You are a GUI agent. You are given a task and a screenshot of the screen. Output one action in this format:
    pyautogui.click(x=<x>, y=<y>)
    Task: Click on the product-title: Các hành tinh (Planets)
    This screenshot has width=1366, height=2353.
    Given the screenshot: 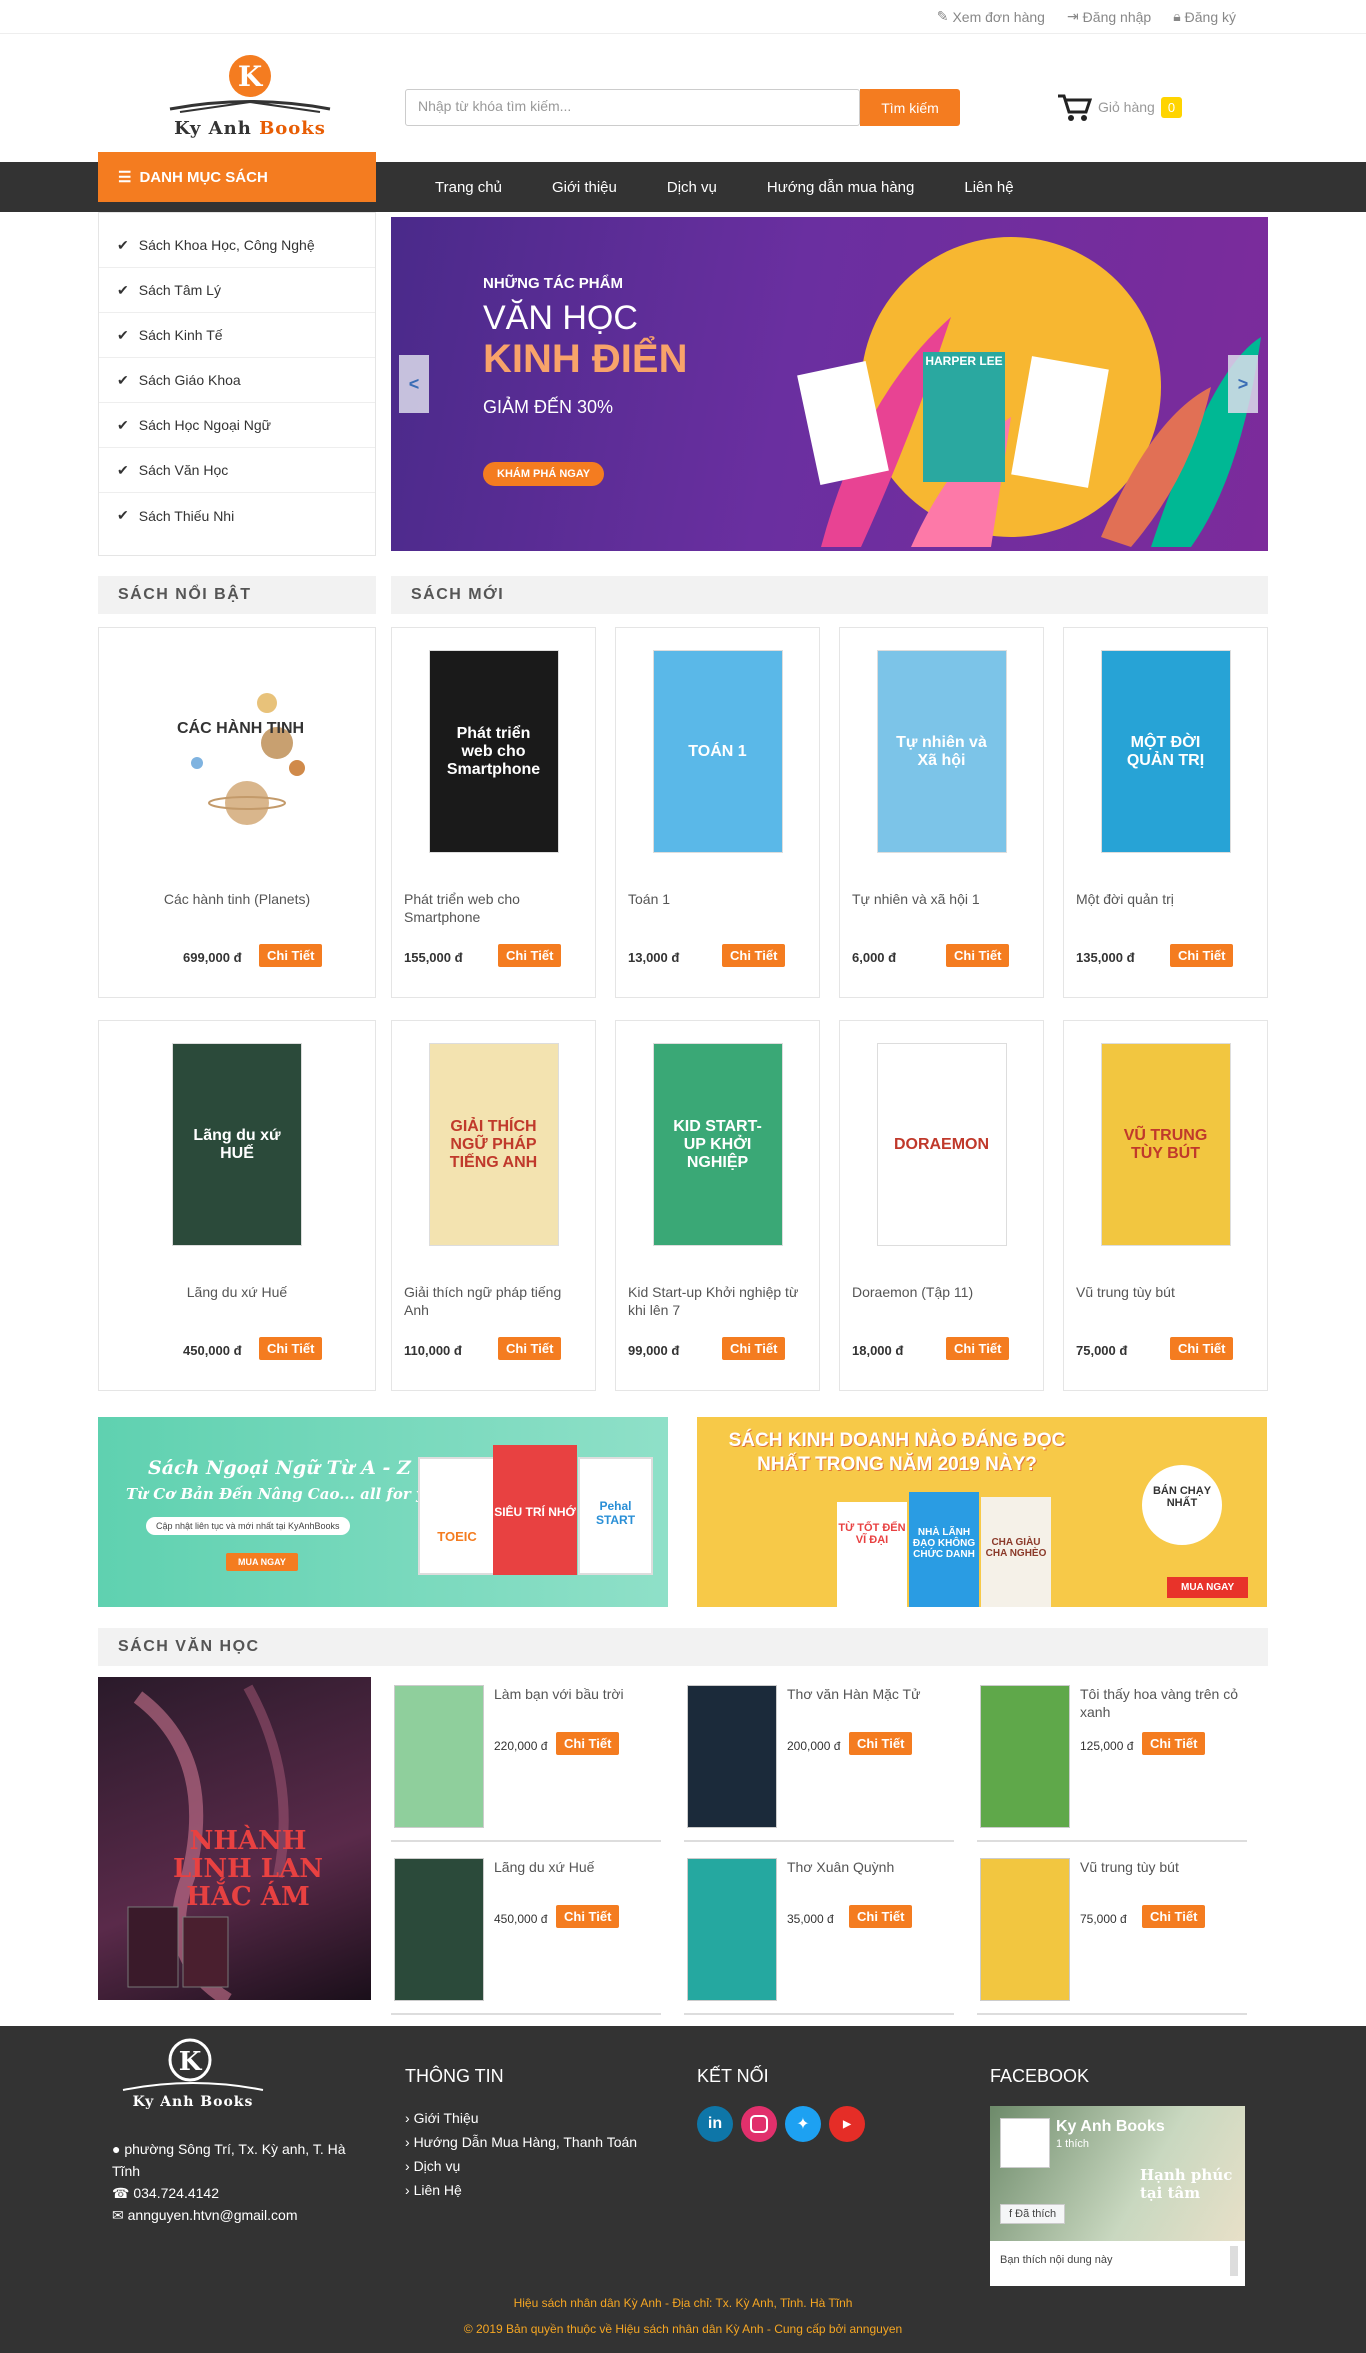 What is the action you would take?
    pyautogui.click(x=237, y=899)
    